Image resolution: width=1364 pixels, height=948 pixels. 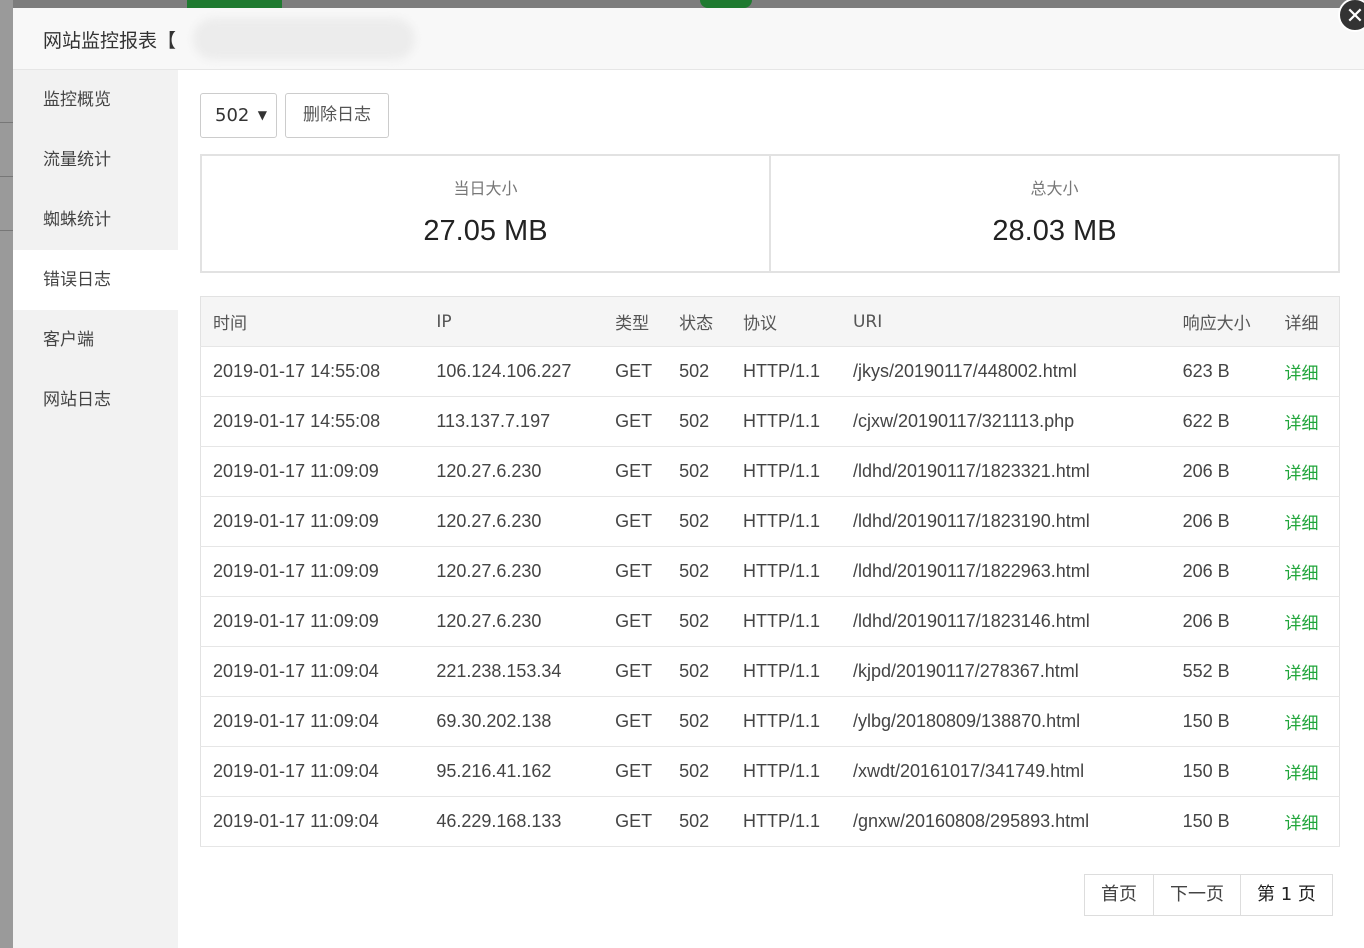 I want to click on pagination: 首页 下一页 第 1 页, so click(x=1208, y=895).